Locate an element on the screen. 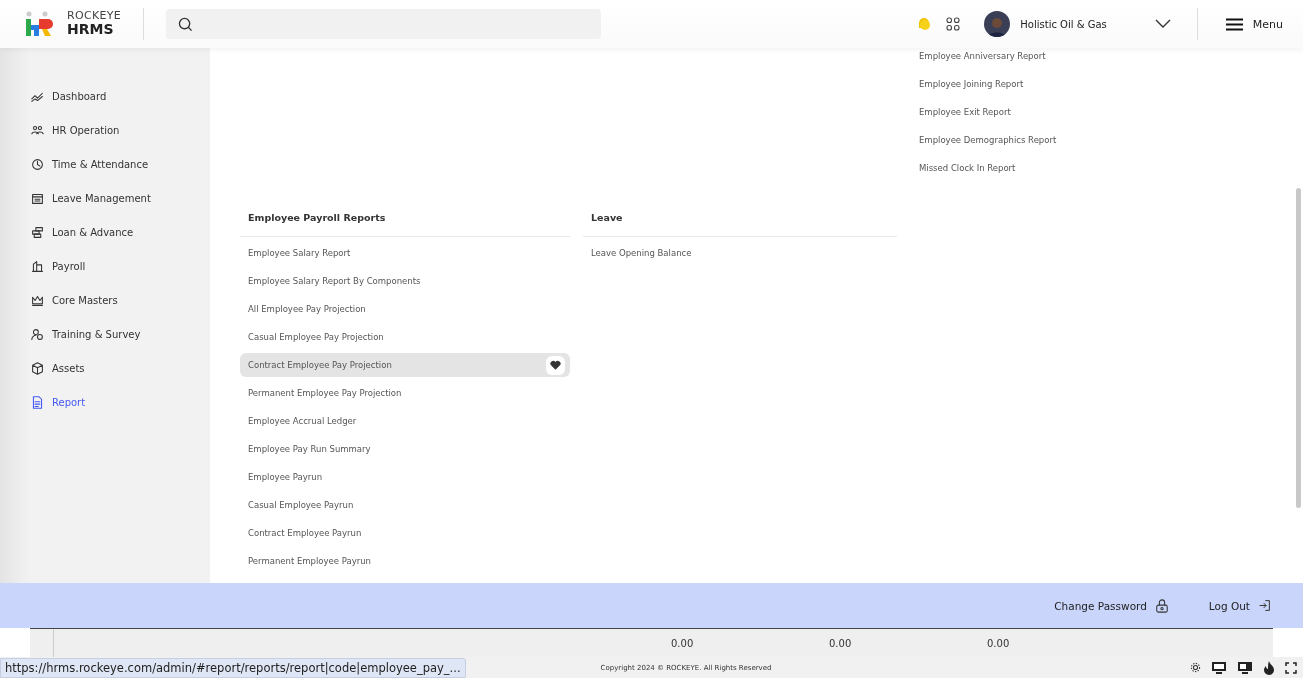 This screenshot has height=678, width=1303. search-field is located at coordinates (383, 24).